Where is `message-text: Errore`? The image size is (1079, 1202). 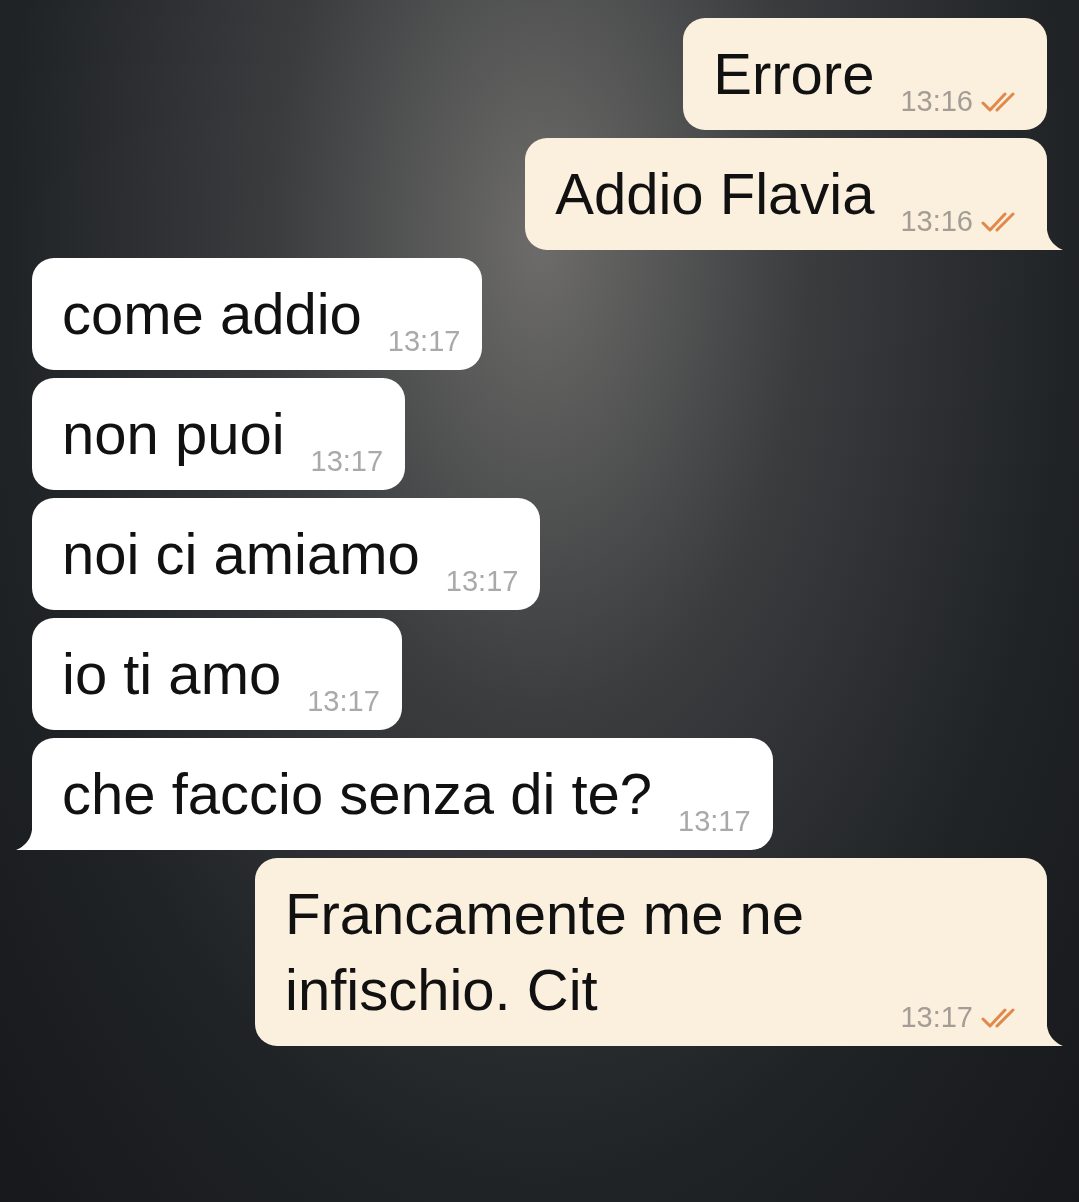 message-text: Errore is located at coordinates (794, 74).